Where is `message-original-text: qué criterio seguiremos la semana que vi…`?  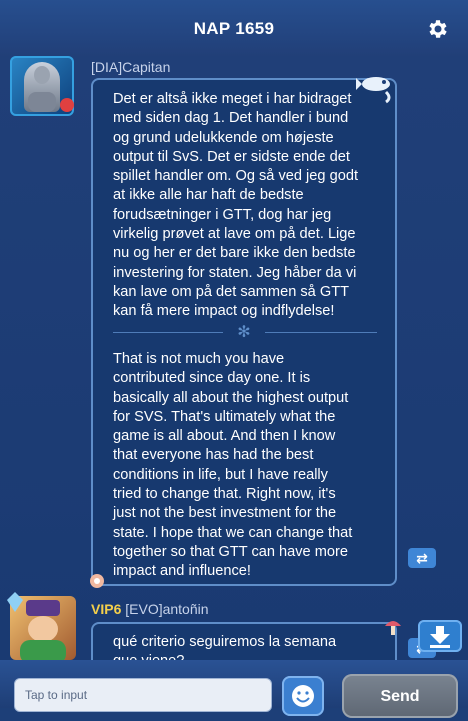
message-original-text: qué criterio seguiremos la semana que vi… is located at coordinates (225, 647).